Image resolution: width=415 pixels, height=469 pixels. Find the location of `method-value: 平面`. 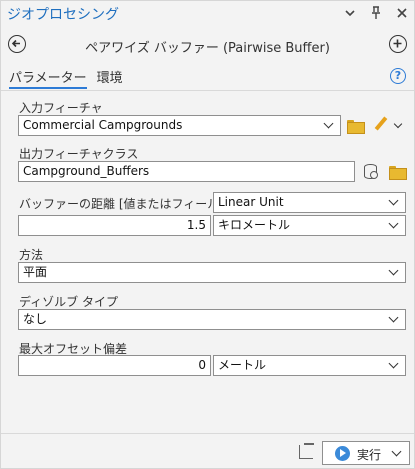

method-value: 平面 is located at coordinates (35, 272).